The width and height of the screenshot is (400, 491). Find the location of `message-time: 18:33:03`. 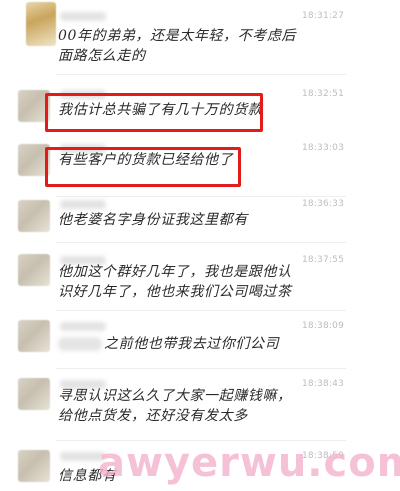

message-time: 18:33:03 is located at coordinates (322, 148).